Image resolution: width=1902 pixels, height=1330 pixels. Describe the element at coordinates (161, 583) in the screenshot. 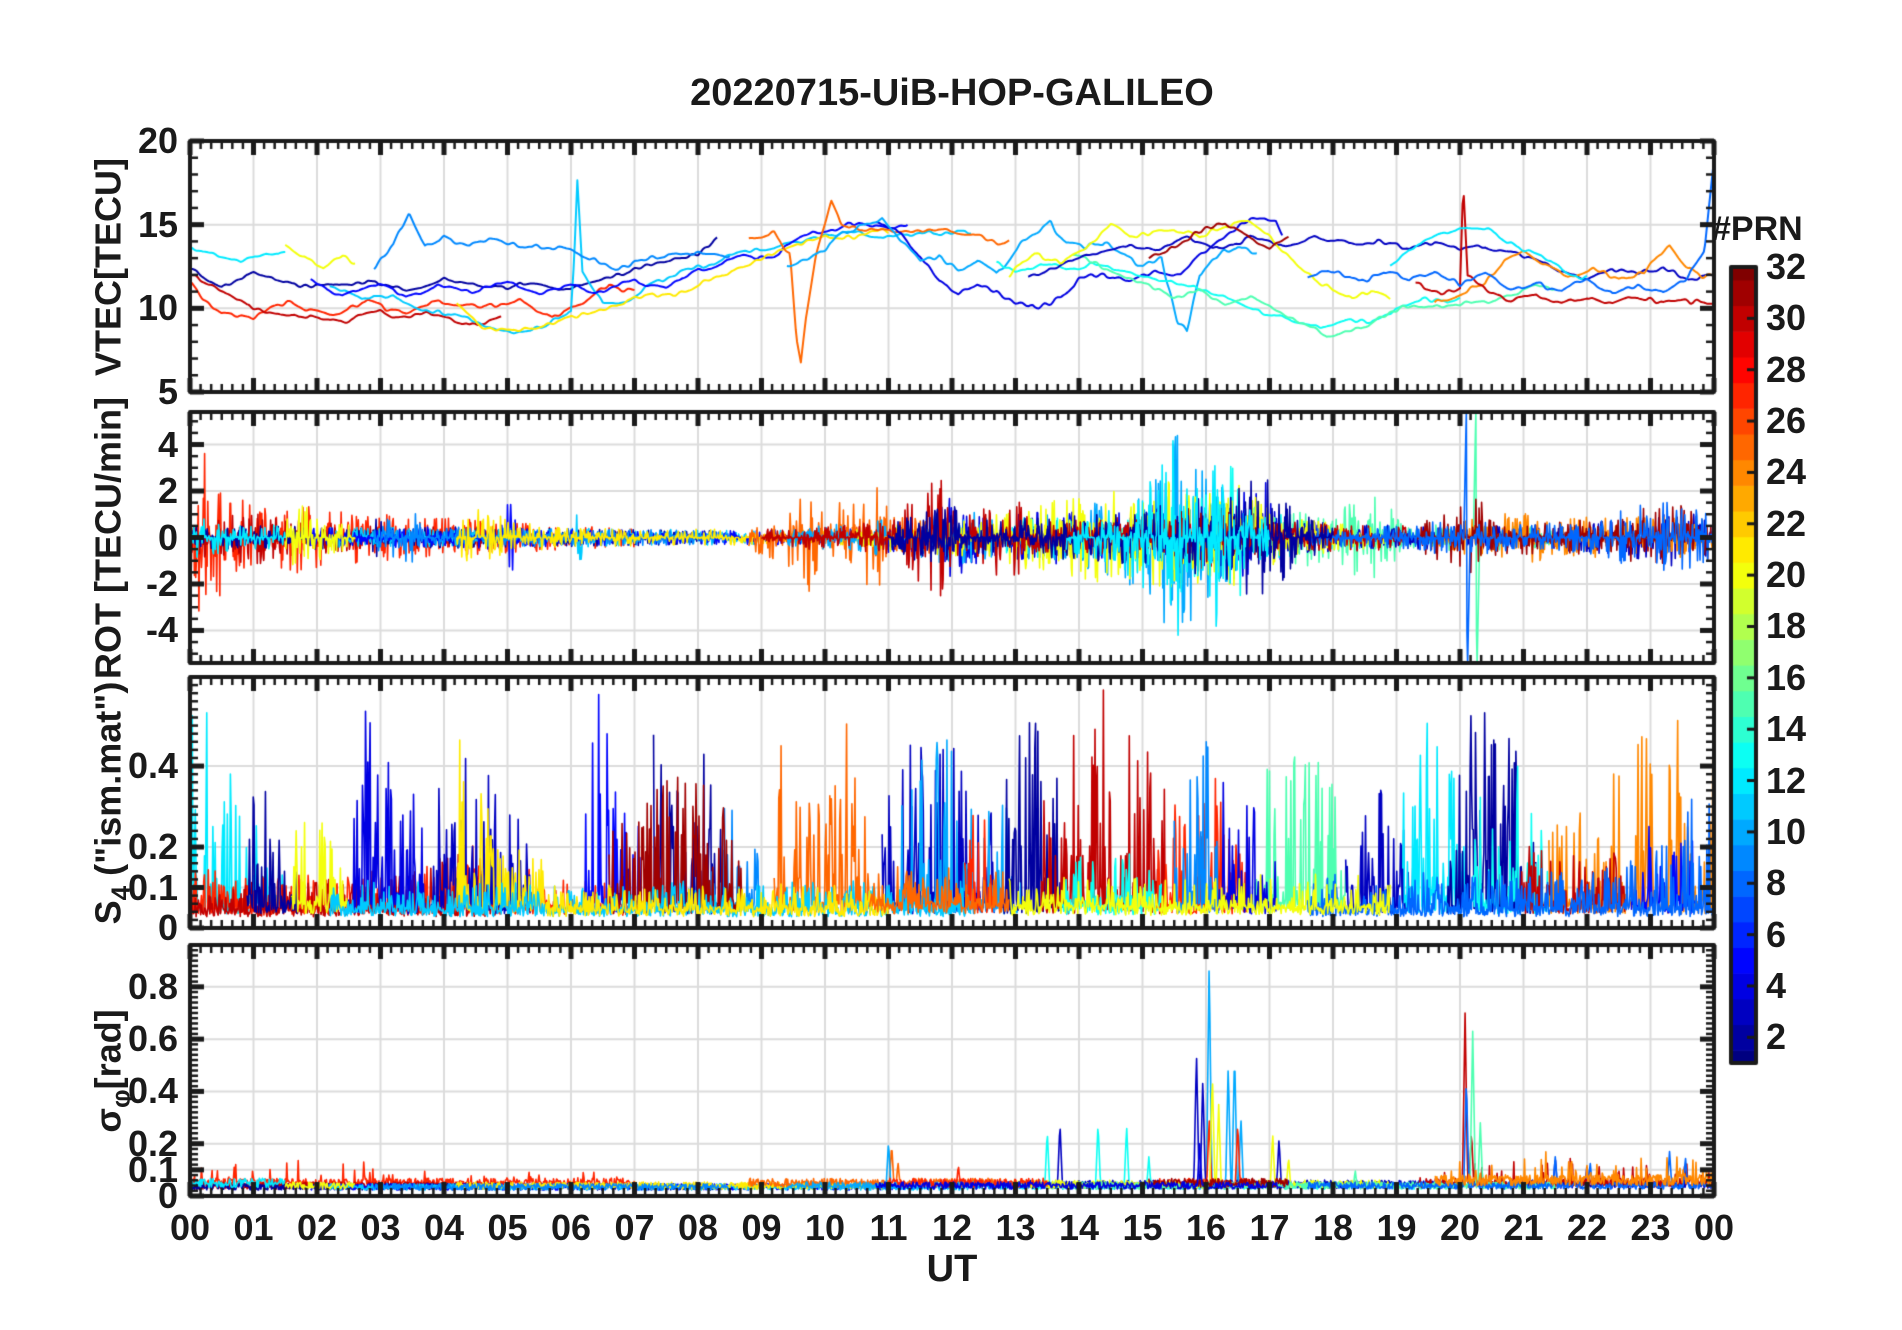

I see `y-tick-label: -2` at that location.